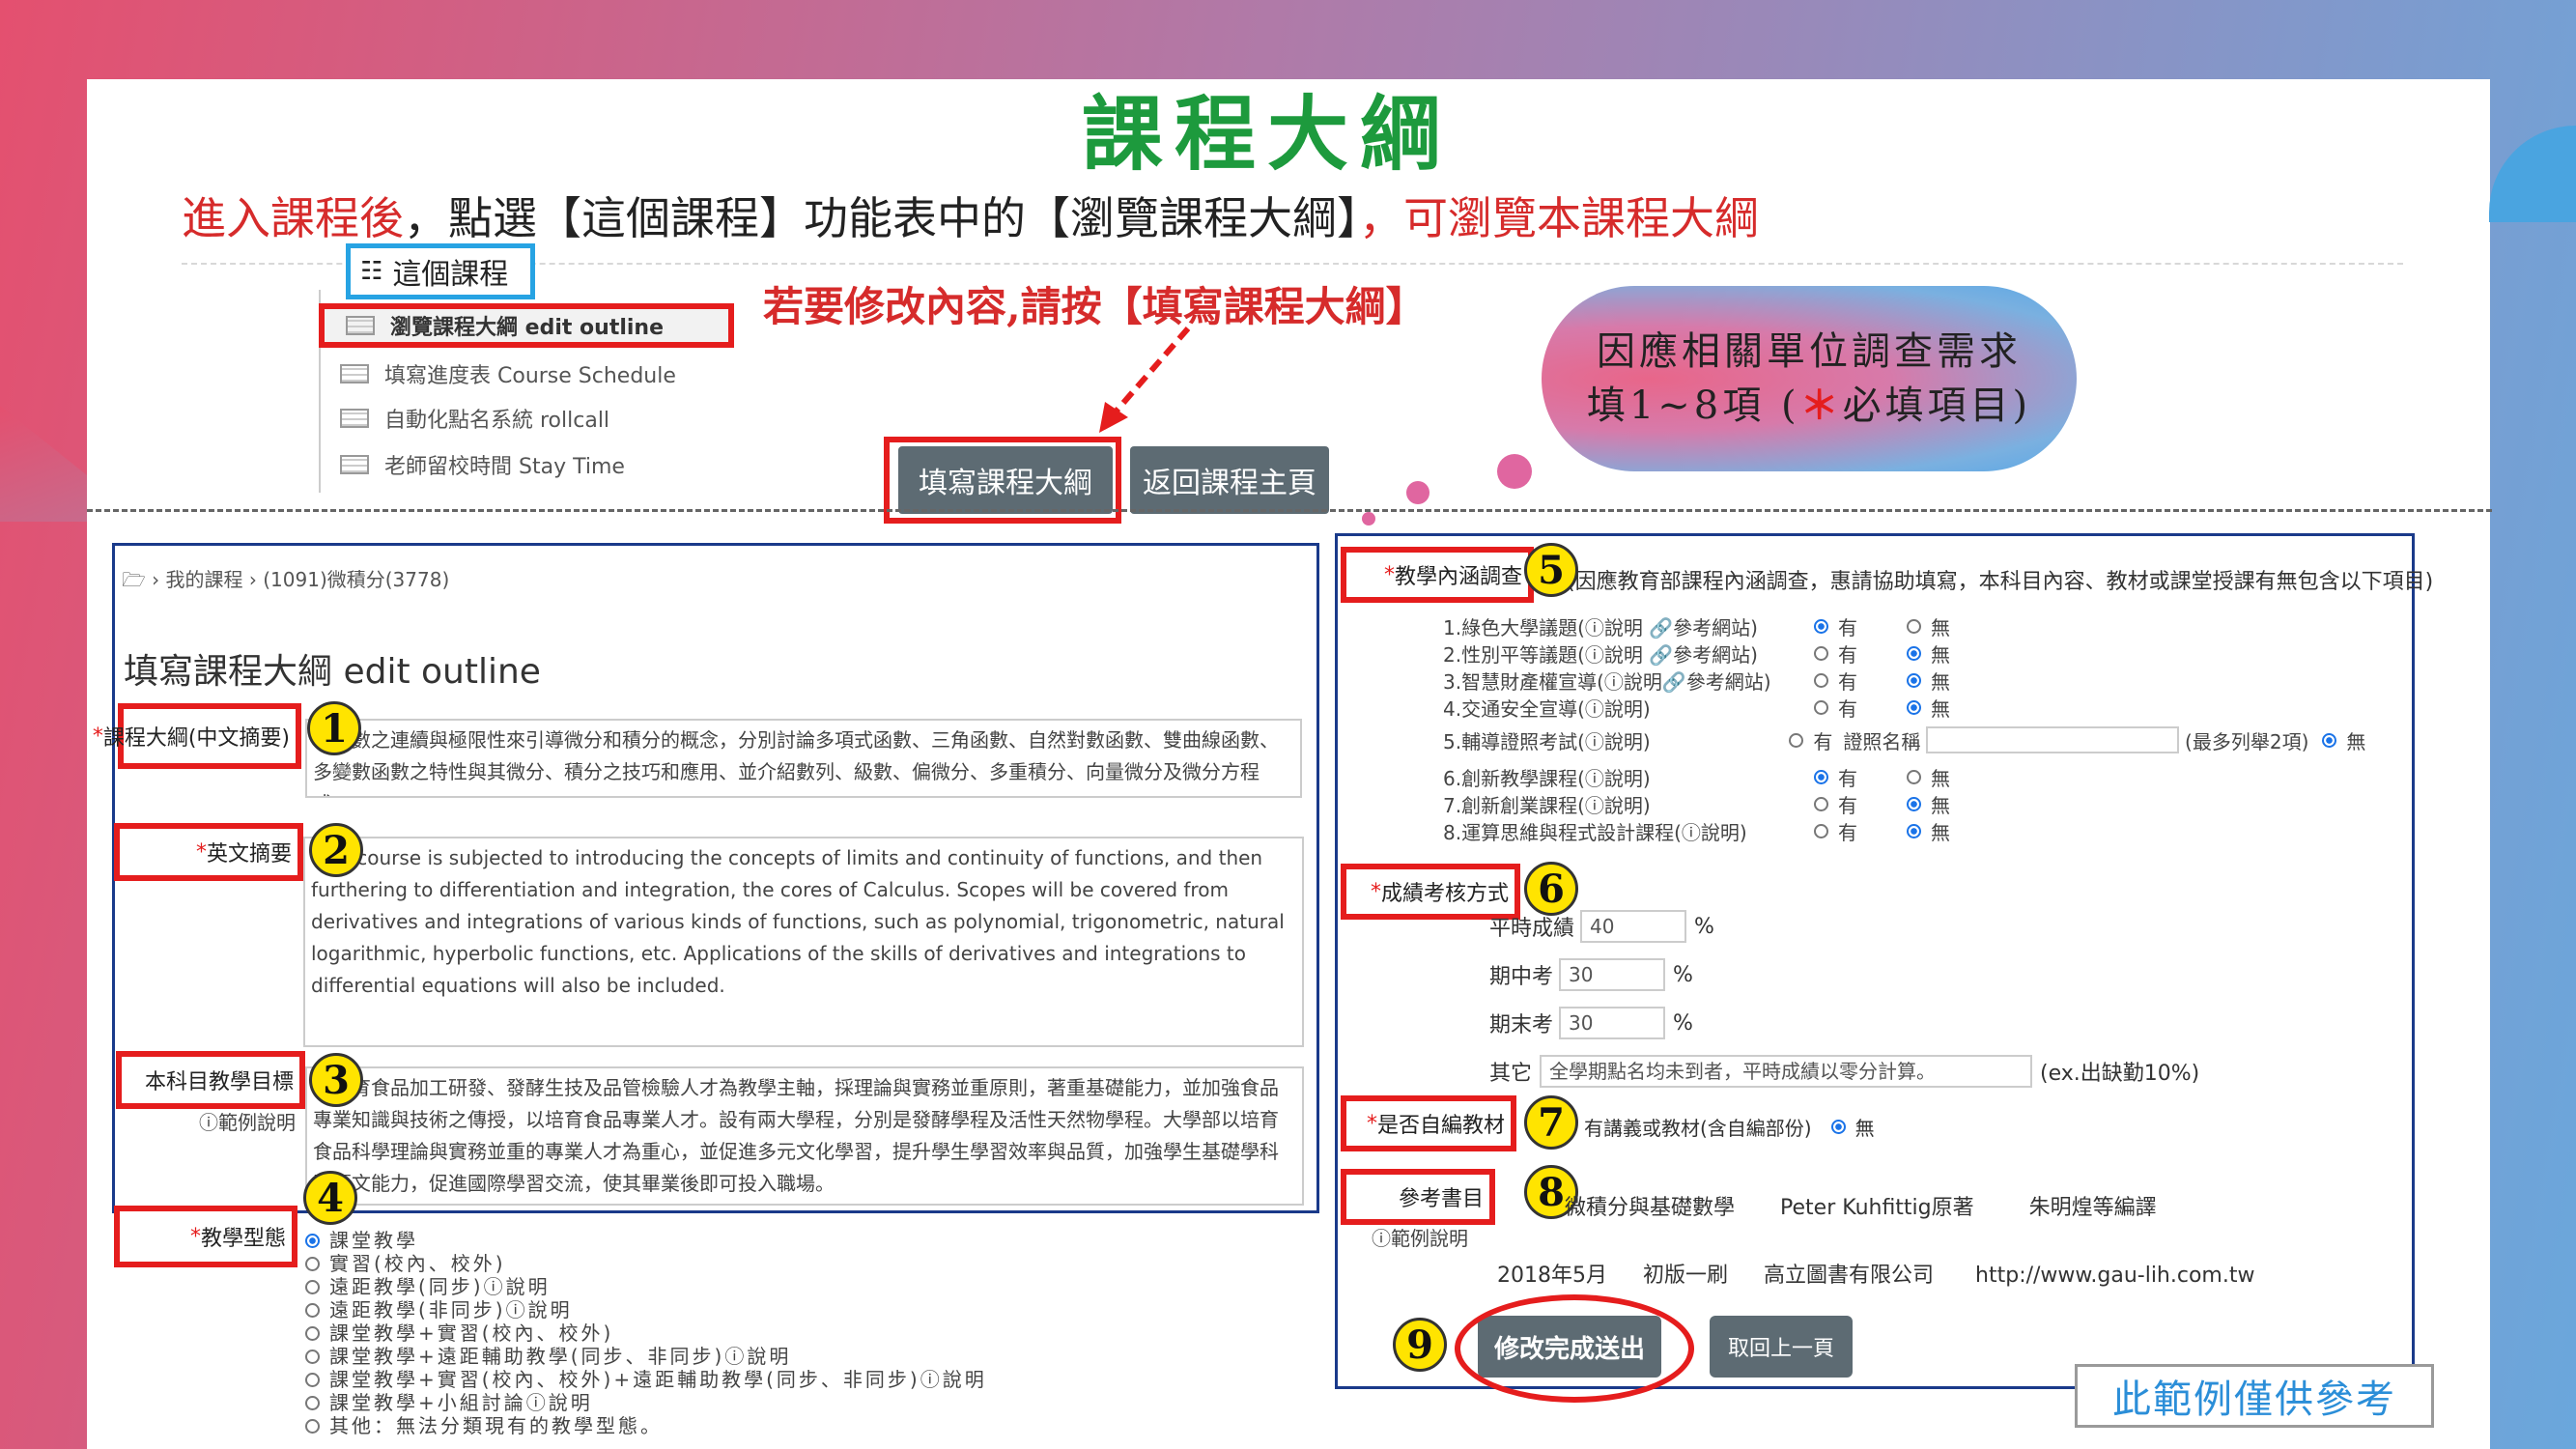 The width and height of the screenshot is (2576, 1449). Describe the element at coordinates (247, 1121) in the screenshot. I see `teaching-goal-example-link: ⓘ範例說明` at that location.